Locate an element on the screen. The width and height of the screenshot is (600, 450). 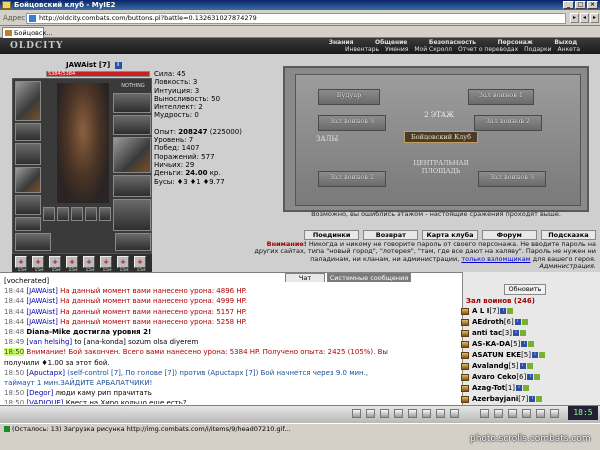
nav-inventory: Инвентарь is located at coordinates (362, 50).